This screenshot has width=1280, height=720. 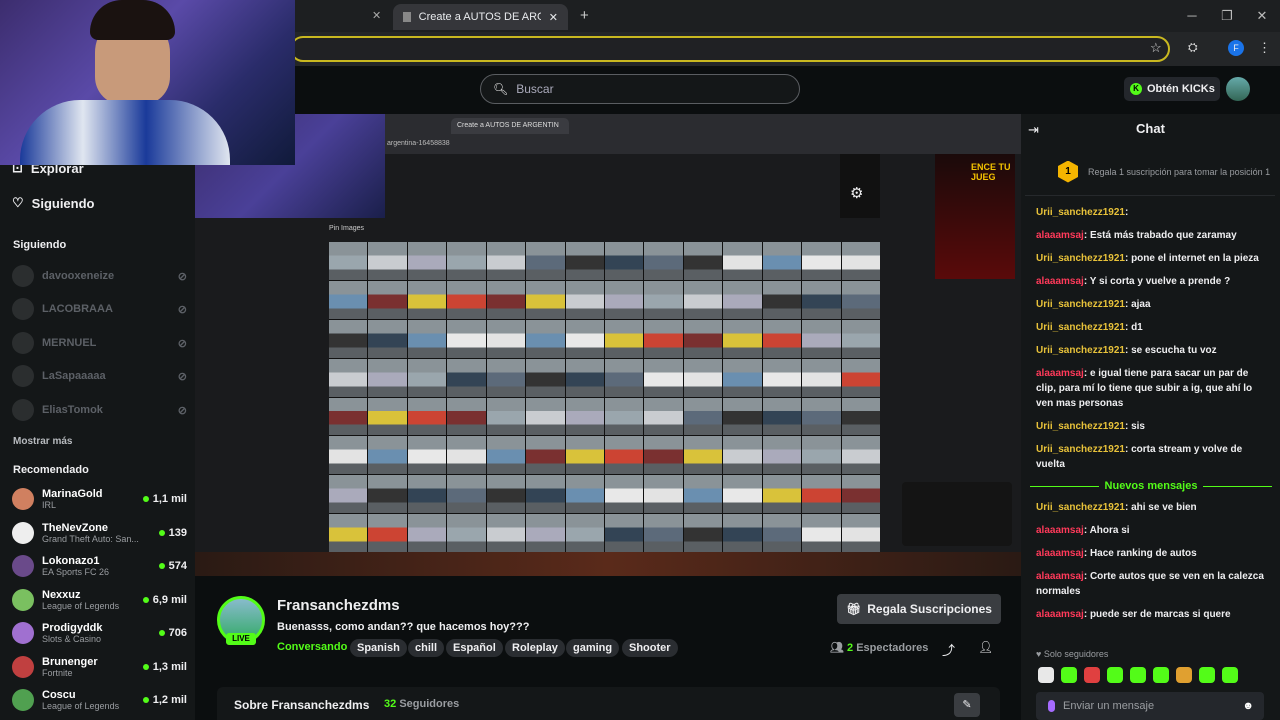 What do you see at coordinates (99, 376) in the screenshot?
I see `following-channel: LaSapaaaaa ⊘` at bounding box center [99, 376].